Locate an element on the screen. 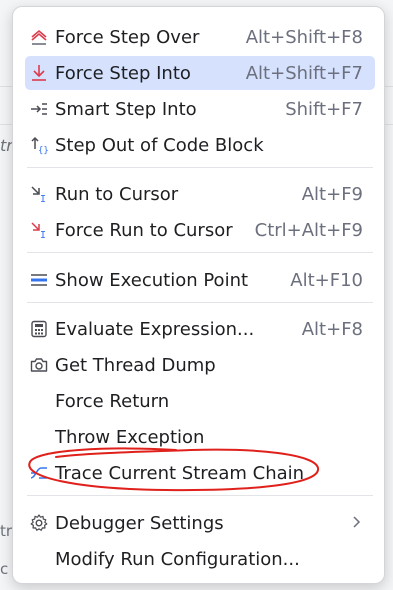 Image resolution: width=393 pixels, height=590 pixels. menu-item-label: Force Step Over is located at coordinates (127, 37).